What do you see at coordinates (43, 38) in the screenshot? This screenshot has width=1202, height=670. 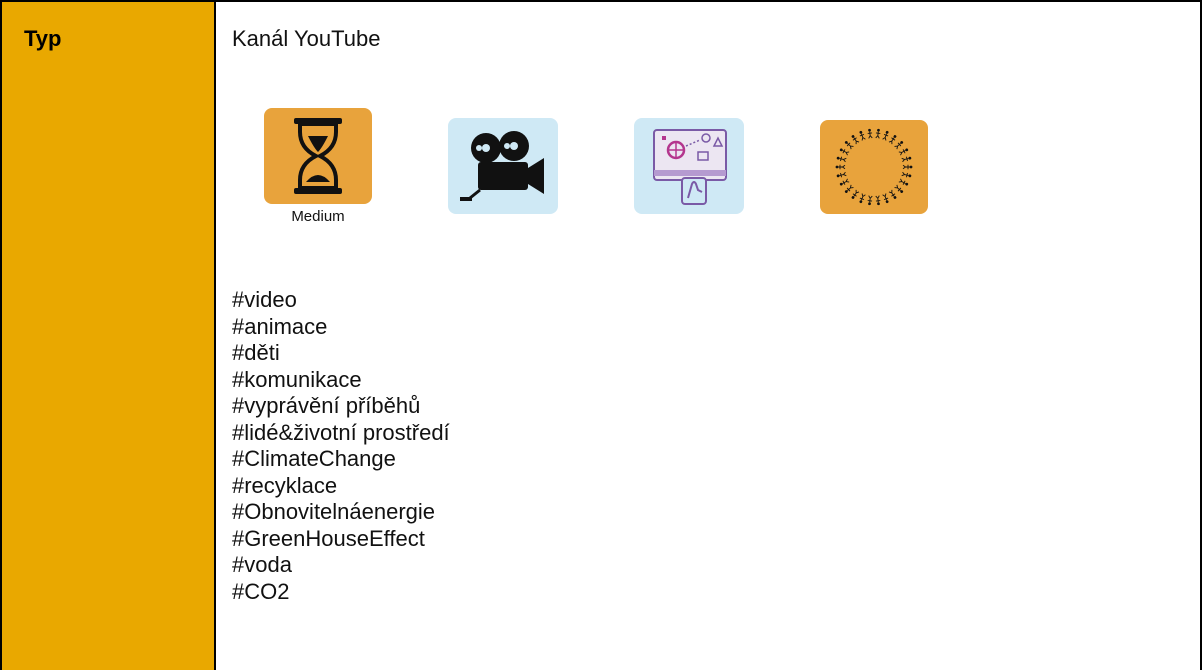 I see `row-label: Typ` at bounding box center [43, 38].